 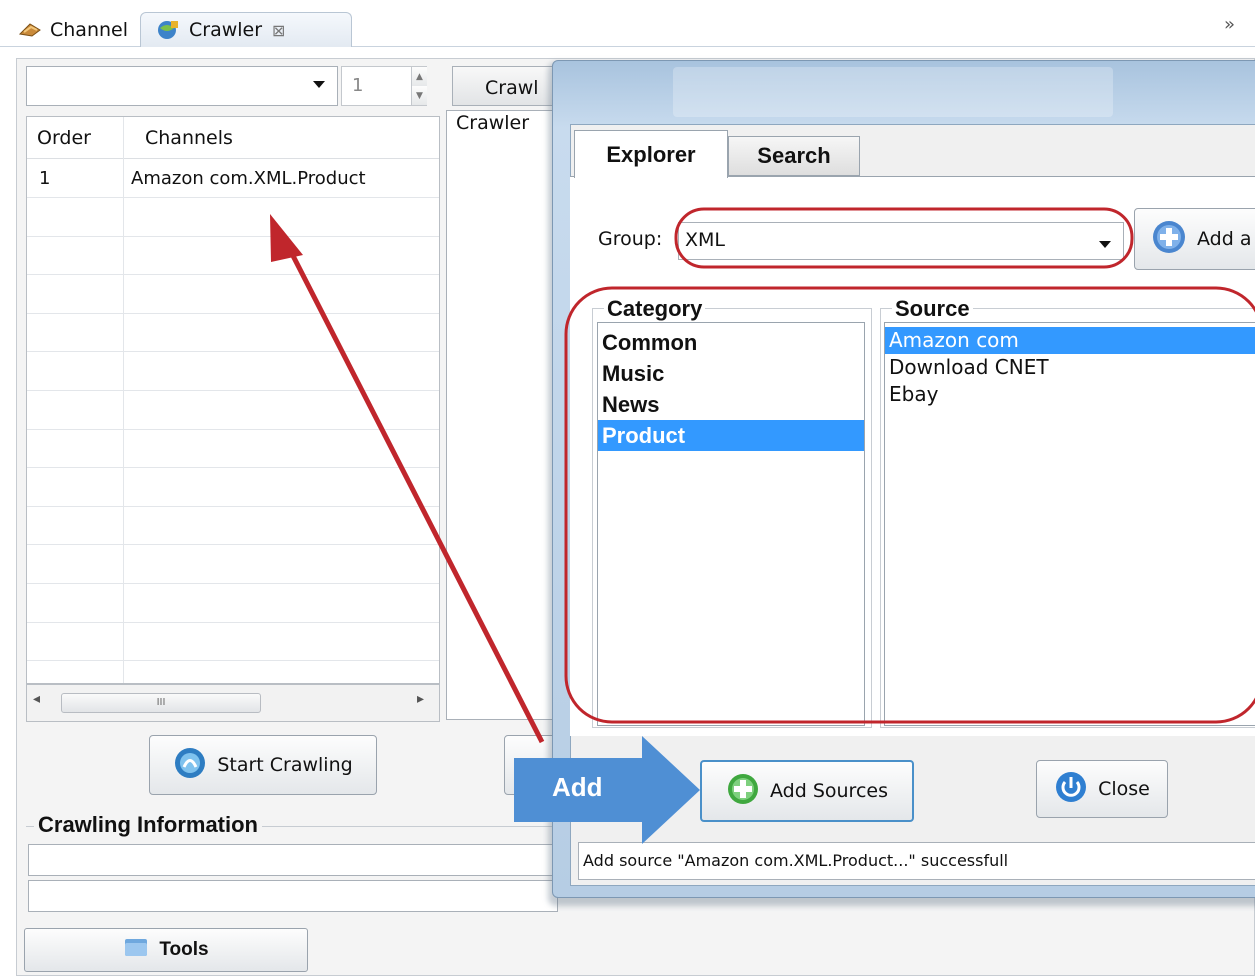 I want to click on close-button: Close, so click(x=1102, y=789).